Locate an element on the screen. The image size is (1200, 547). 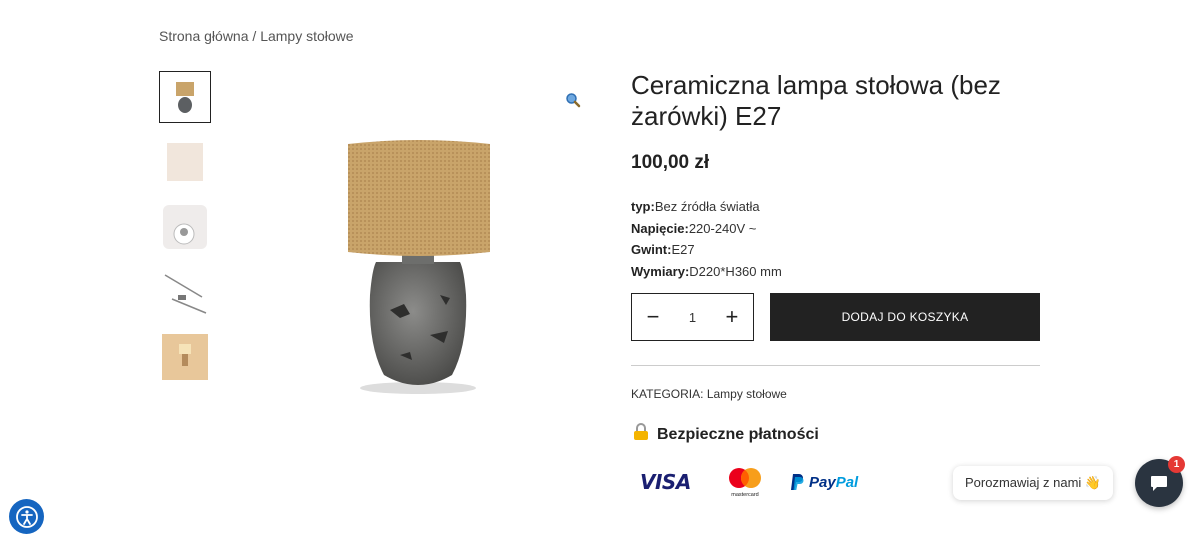
accessibility-icon is located at coordinates (26, 516).